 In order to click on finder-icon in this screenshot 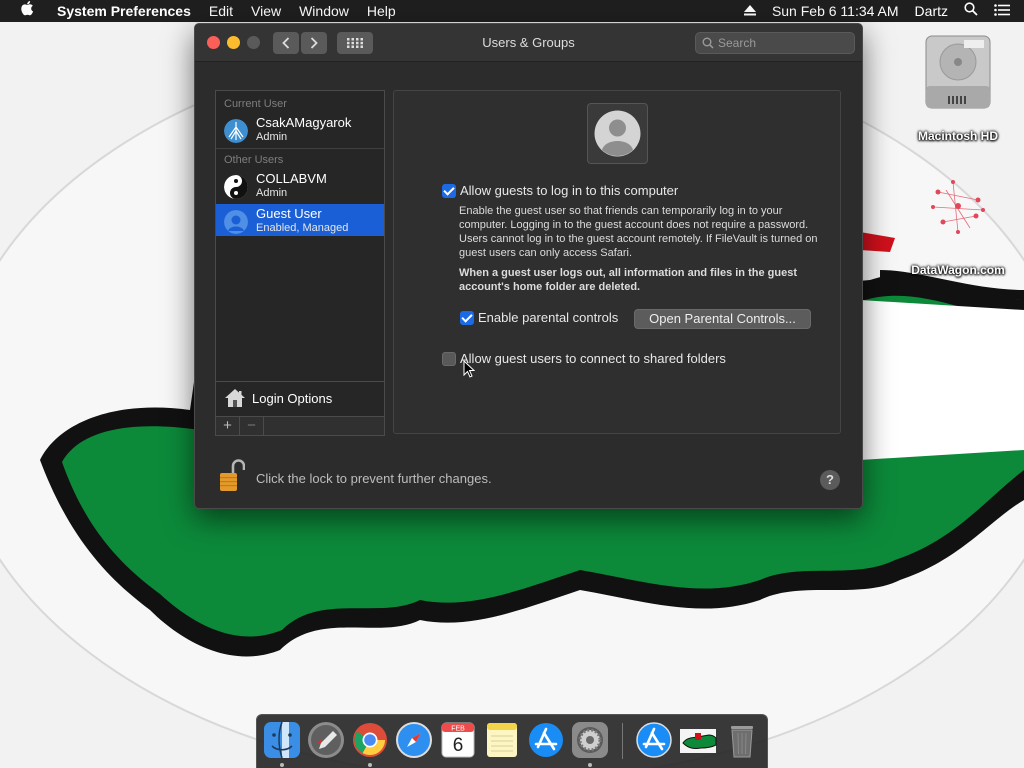, I will do `click(282, 740)`.